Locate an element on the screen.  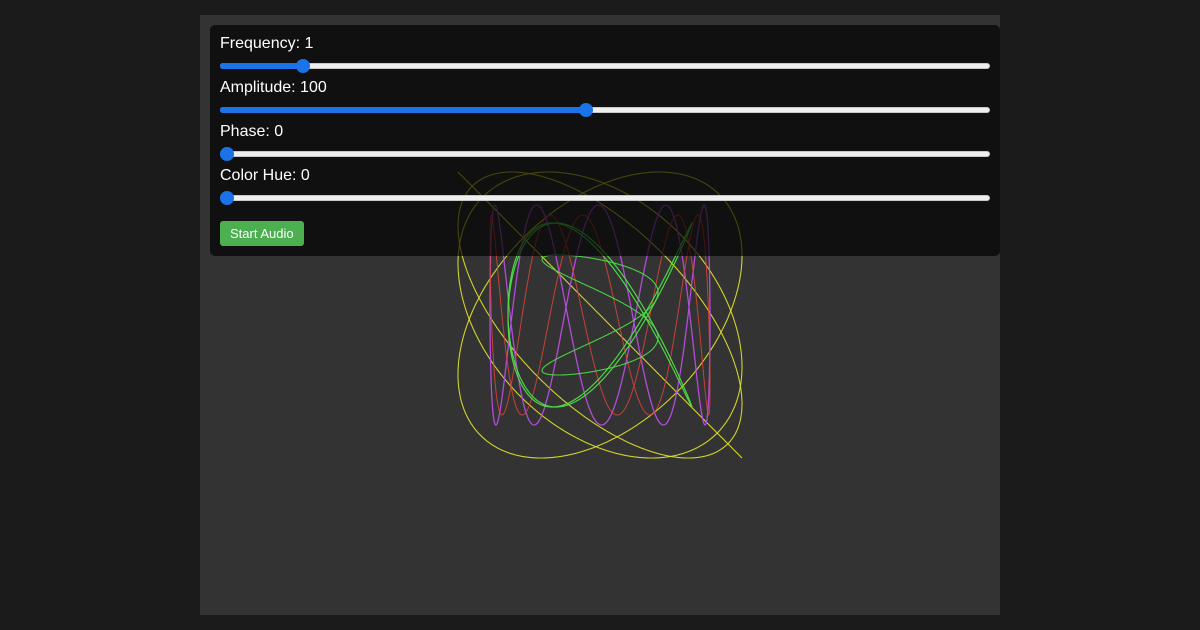
frequency-slider is located at coordinates (605, 66).